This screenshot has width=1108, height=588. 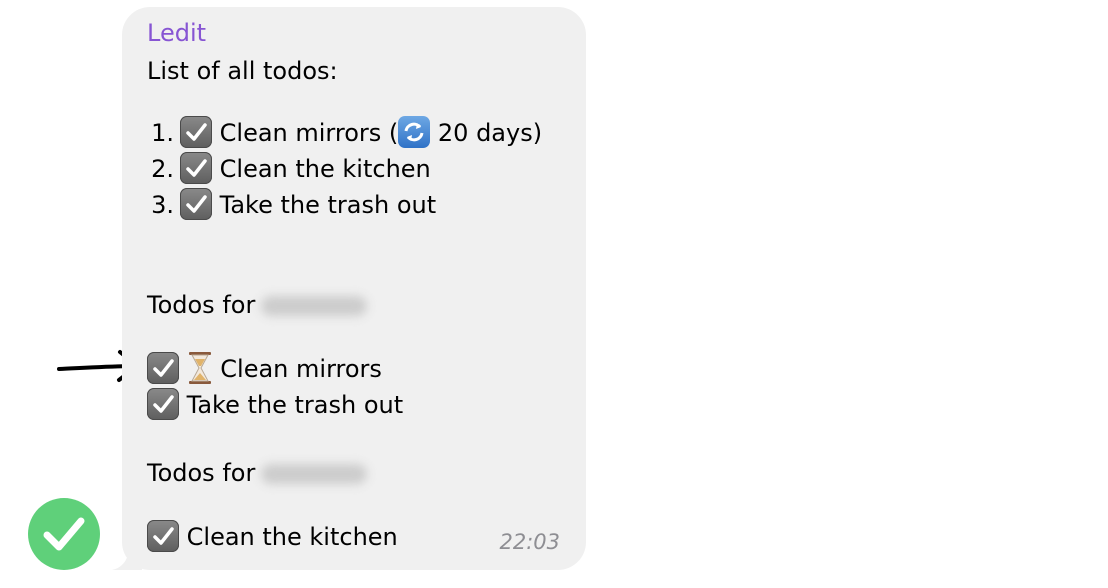 What do you see at coordinates (199, 368) in the screenshot?
I see `hourglass-icon` at bounding box center [199, 368].